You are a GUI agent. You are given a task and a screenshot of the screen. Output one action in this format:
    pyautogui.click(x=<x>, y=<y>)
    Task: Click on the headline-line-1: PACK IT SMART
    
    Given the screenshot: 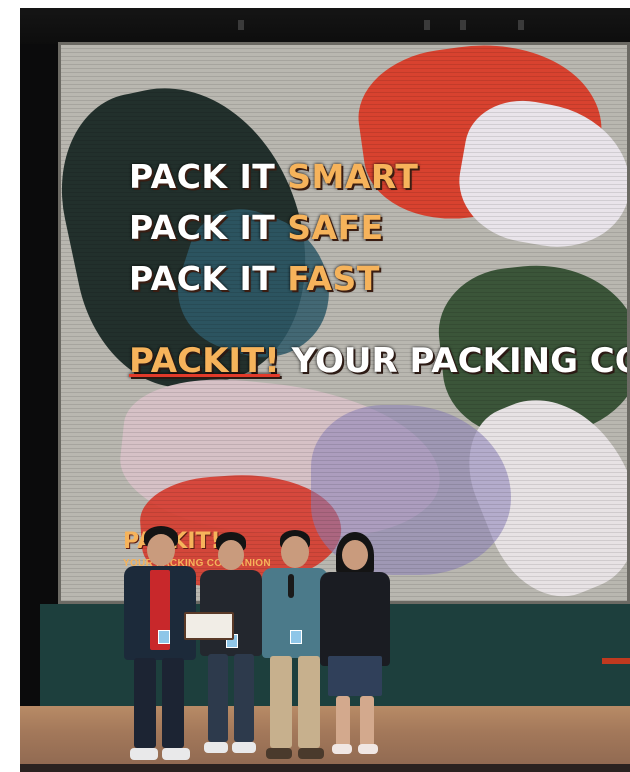 What is the action you would take?
    pyautogui.click(x=274, y=176)
    